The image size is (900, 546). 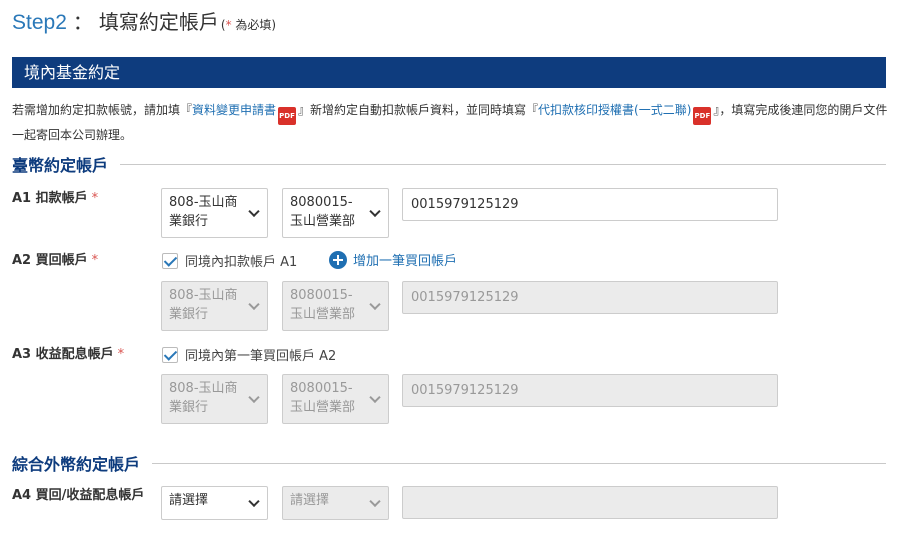 I want to click on page-title: Step2 ： 填寫約定帳戶 (* 為必填), so click(x=144, y=21).